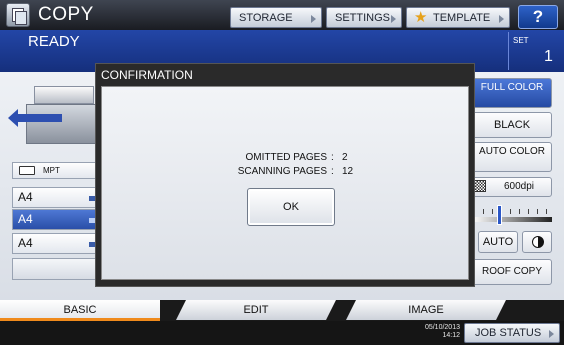  I want to click on dpi-pattern-icon, so click(480, 186).